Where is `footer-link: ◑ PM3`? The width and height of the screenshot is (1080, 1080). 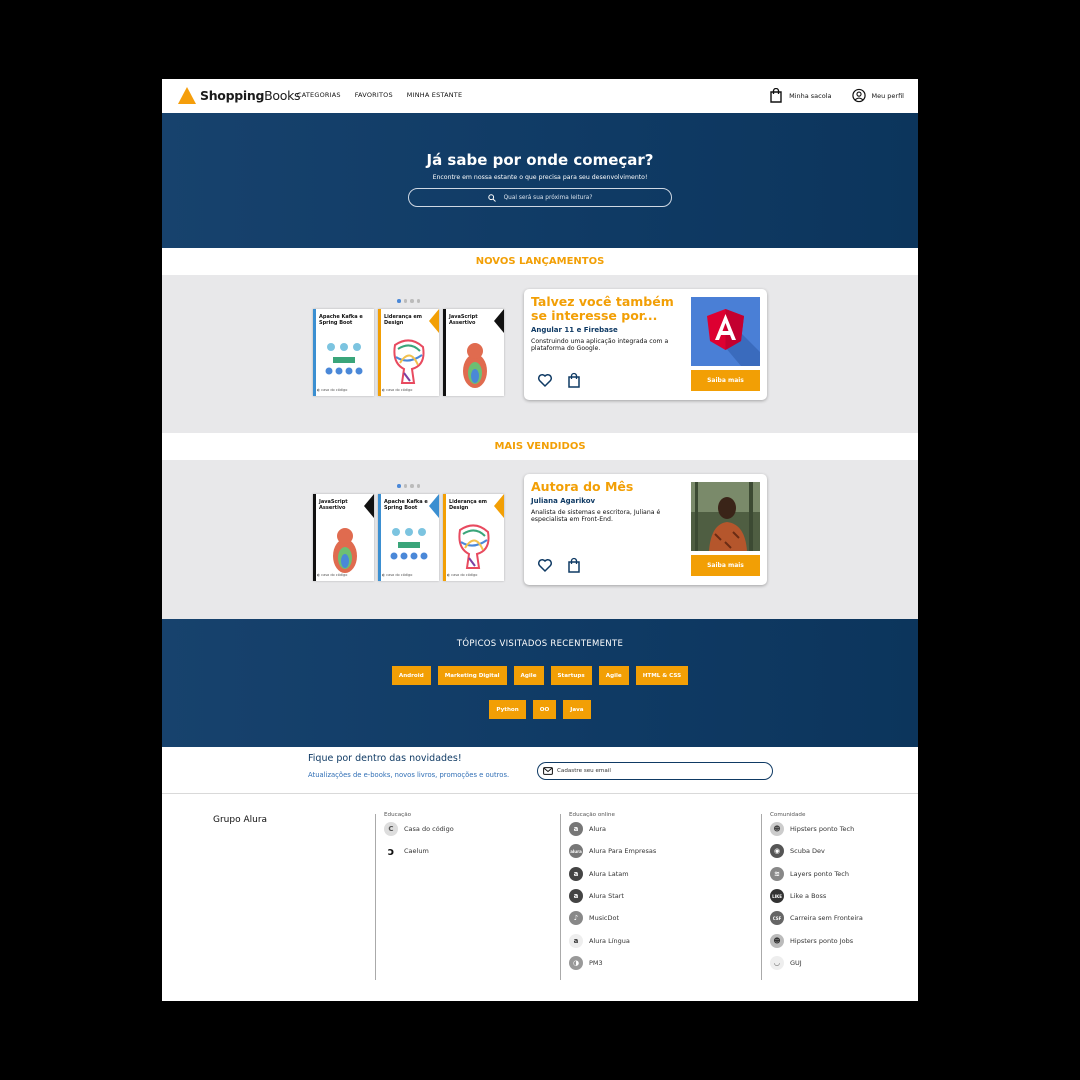 footer-link: ◑ PM3 is located at coordinates (612, 963).